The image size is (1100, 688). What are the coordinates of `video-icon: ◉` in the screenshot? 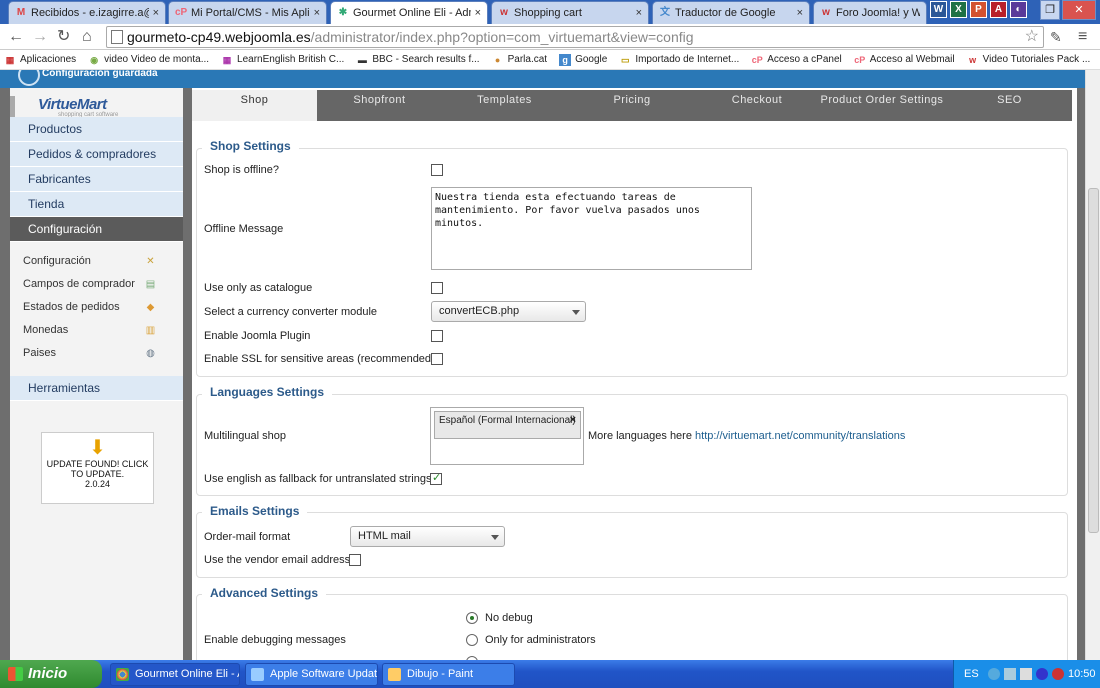 It's located at (94, 59).